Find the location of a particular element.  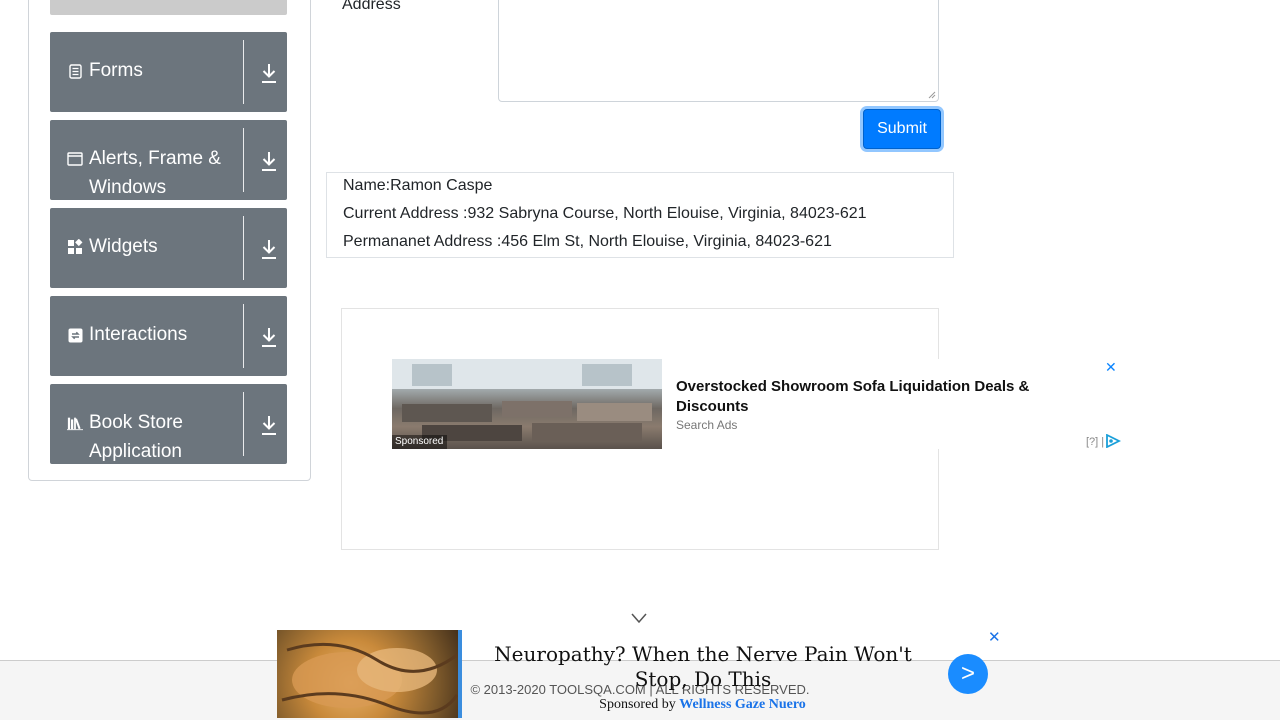

output-name: Name:Ramon Caspe is located at coordinates (418, 185).